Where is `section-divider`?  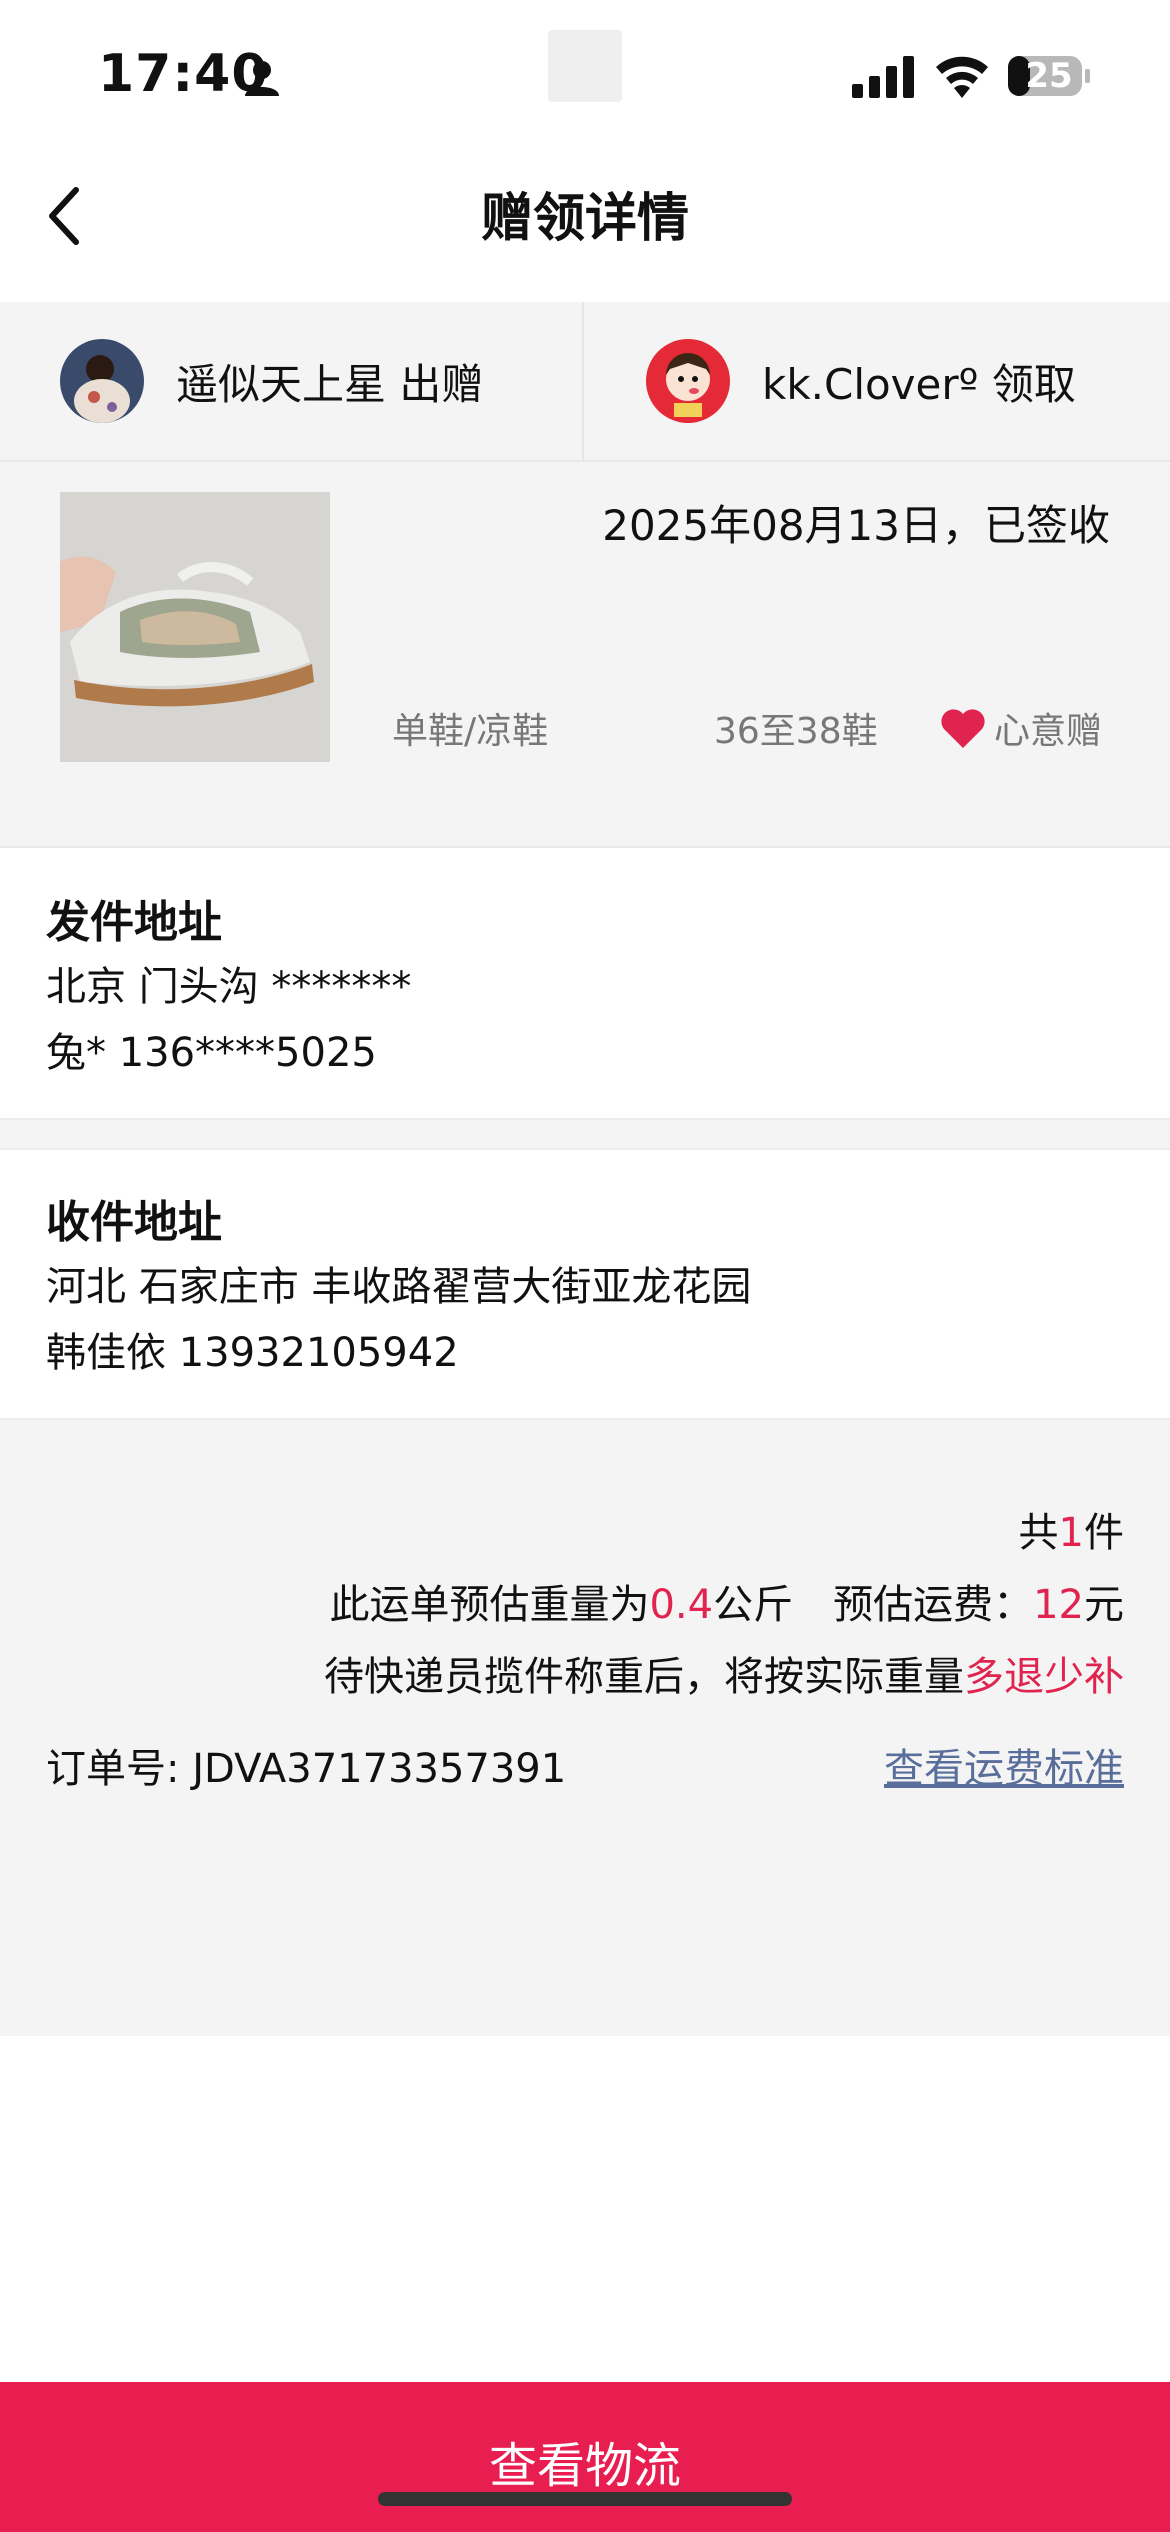
section-divider is located at coordinates (585, 1134).